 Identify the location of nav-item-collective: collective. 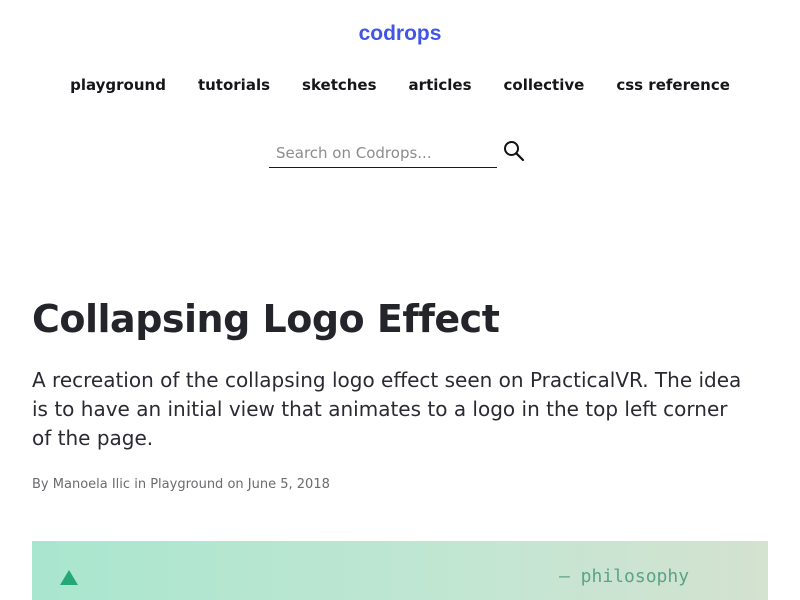
(544, 85).